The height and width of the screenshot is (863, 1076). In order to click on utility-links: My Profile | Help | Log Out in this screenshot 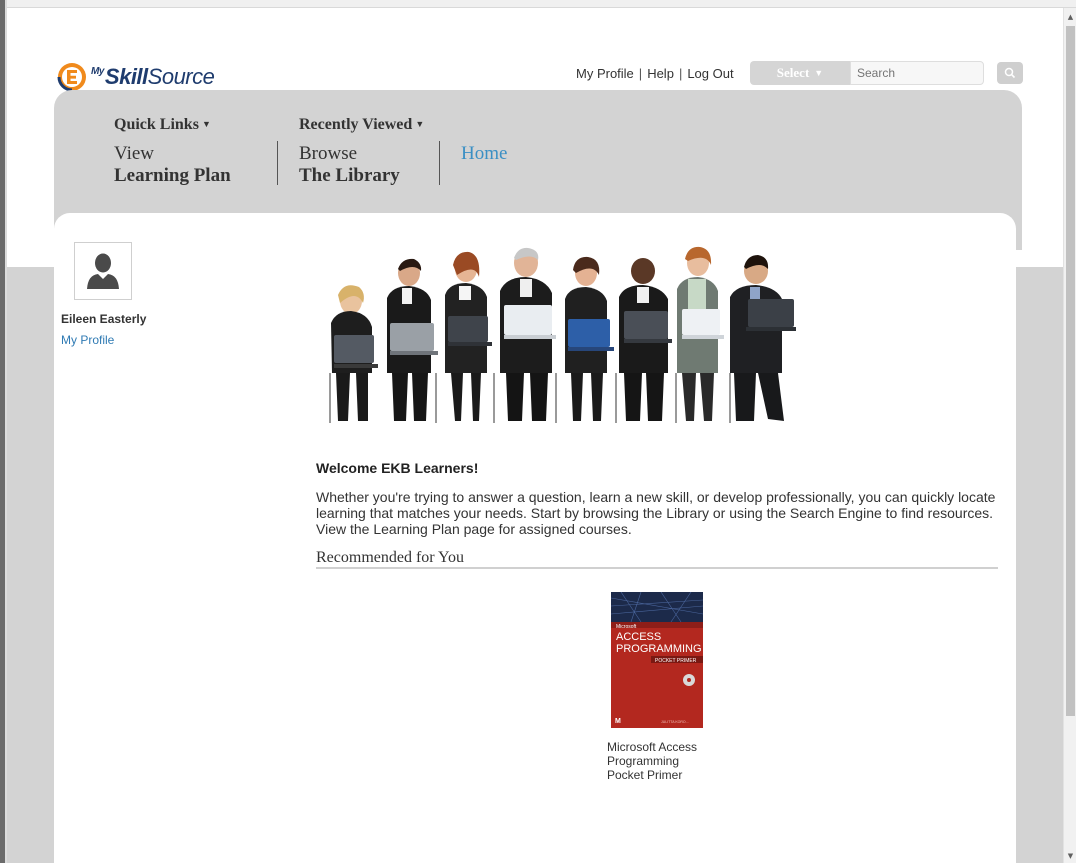, I will do `click(655, 73)`.